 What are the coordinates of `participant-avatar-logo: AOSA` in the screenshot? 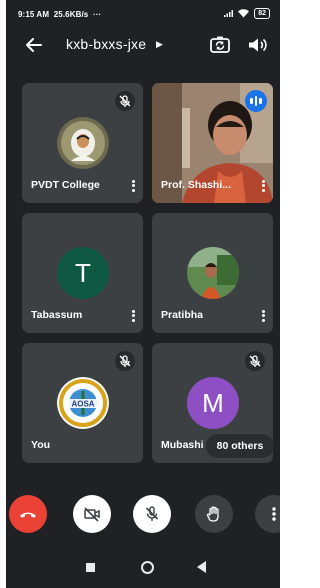 It's located at (83, 403).